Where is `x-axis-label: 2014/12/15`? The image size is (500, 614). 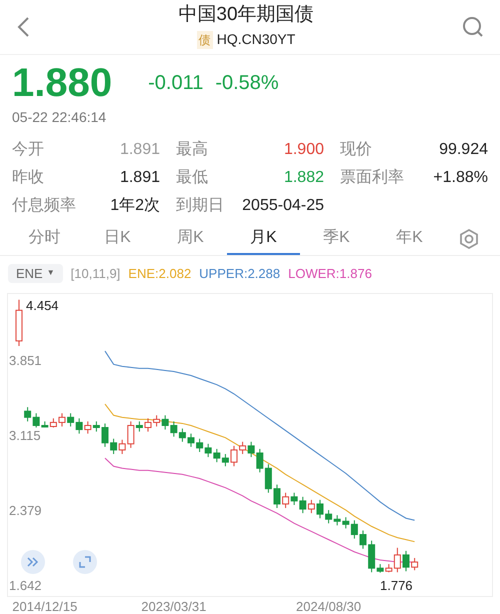
x-axis-label: 2014/12/15 is located at coordinates (45, 606).